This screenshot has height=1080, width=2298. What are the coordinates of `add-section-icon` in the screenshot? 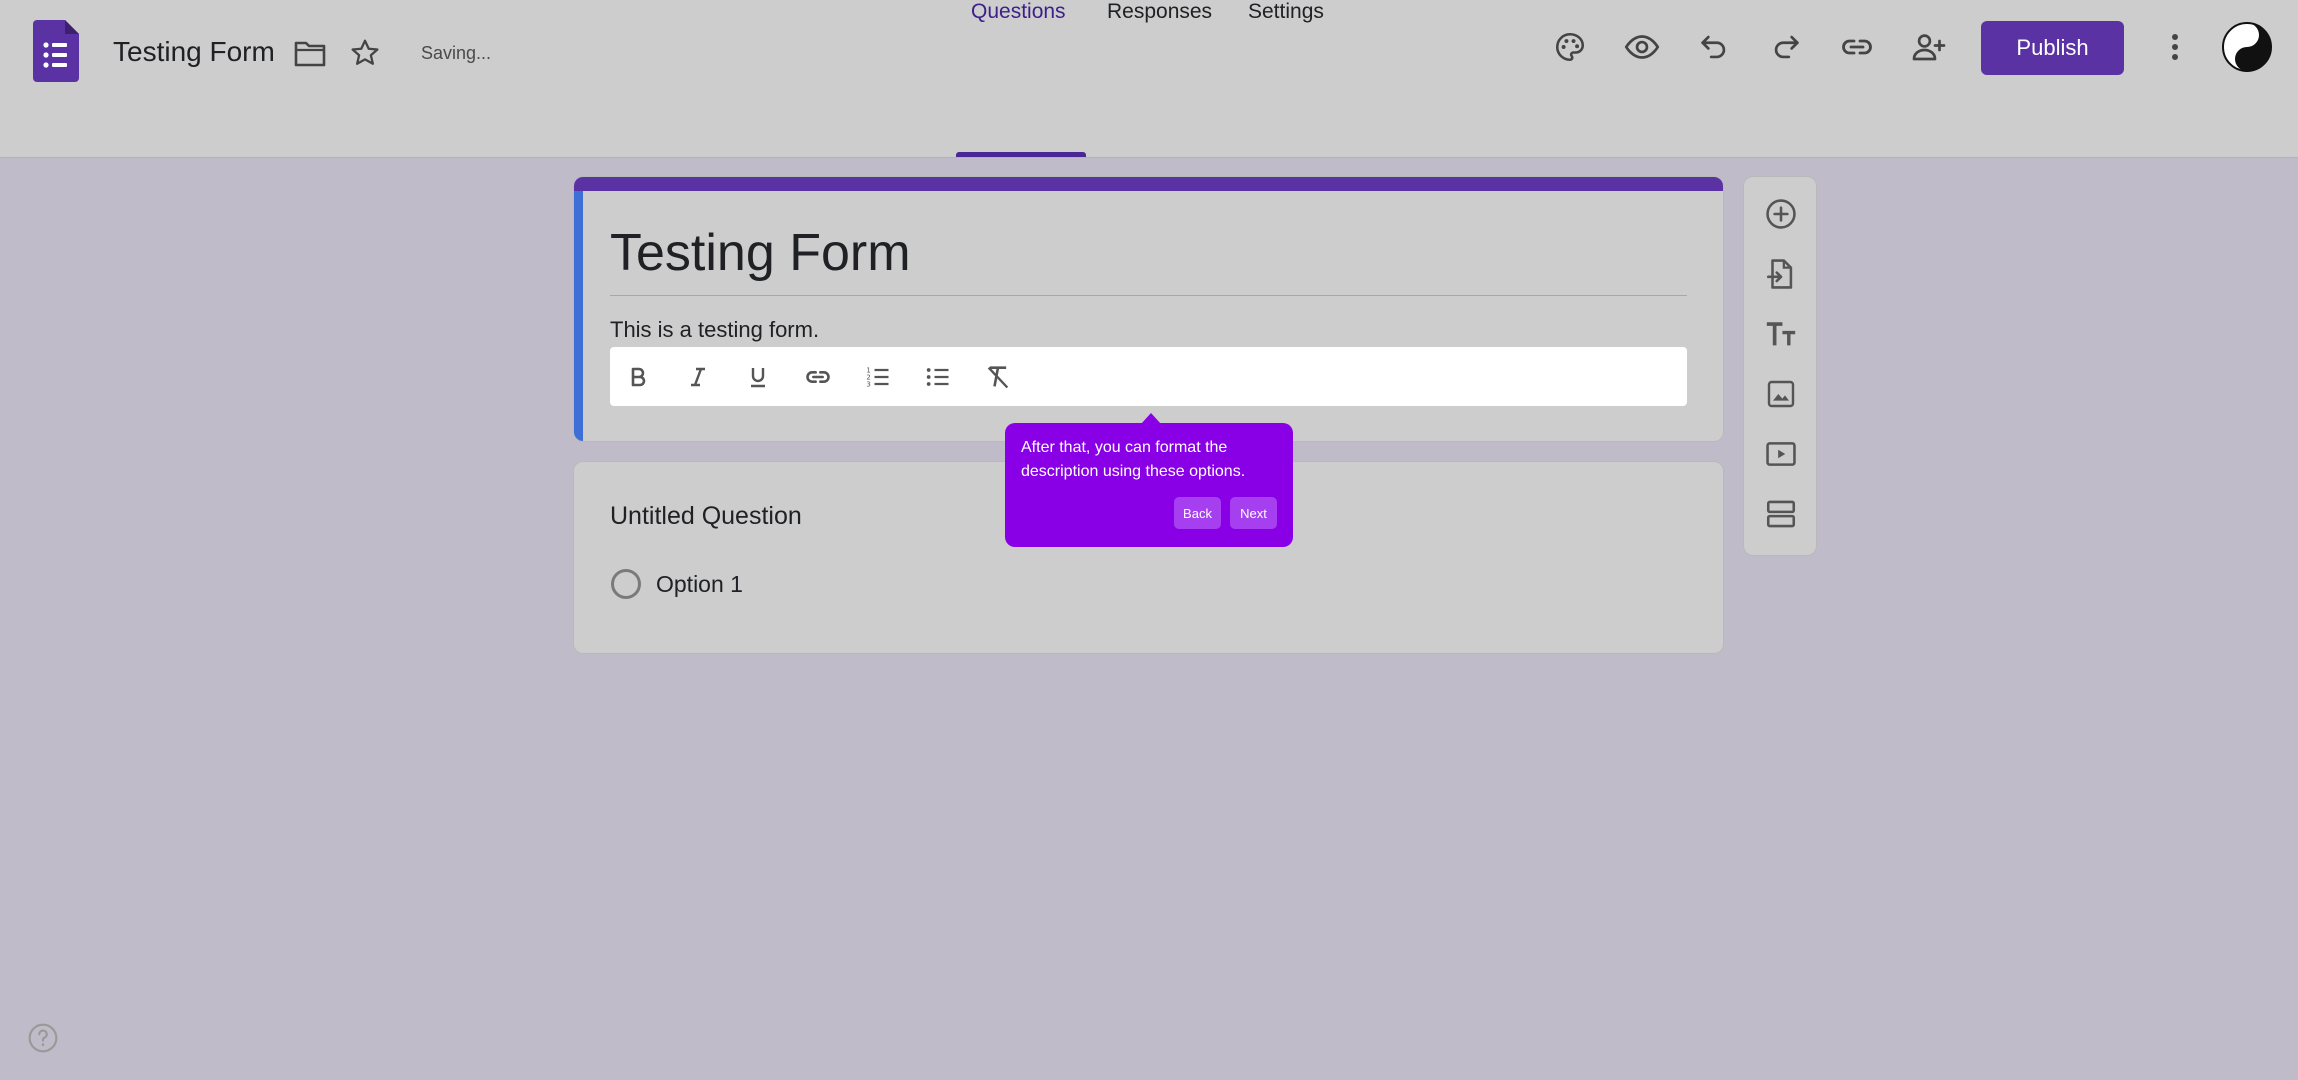 It's located at (1781, 514).